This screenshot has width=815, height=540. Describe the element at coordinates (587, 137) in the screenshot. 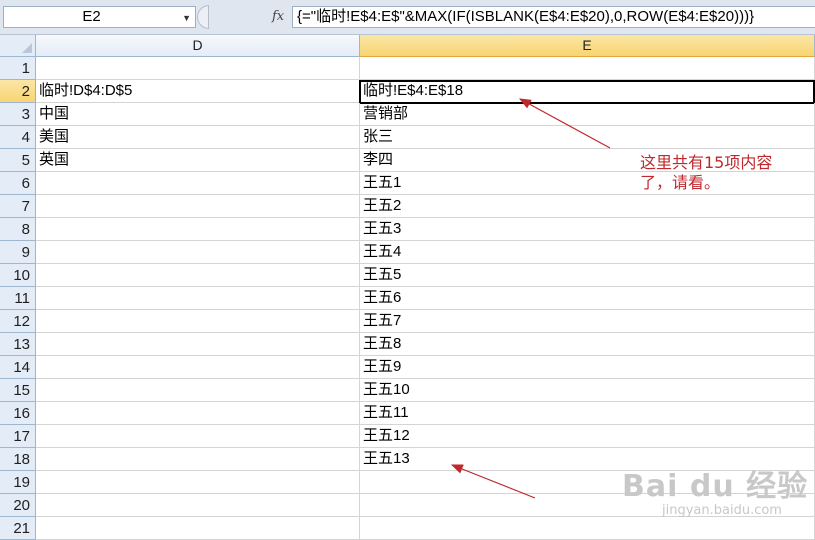

I see `cell-e4: 张三` at that location.